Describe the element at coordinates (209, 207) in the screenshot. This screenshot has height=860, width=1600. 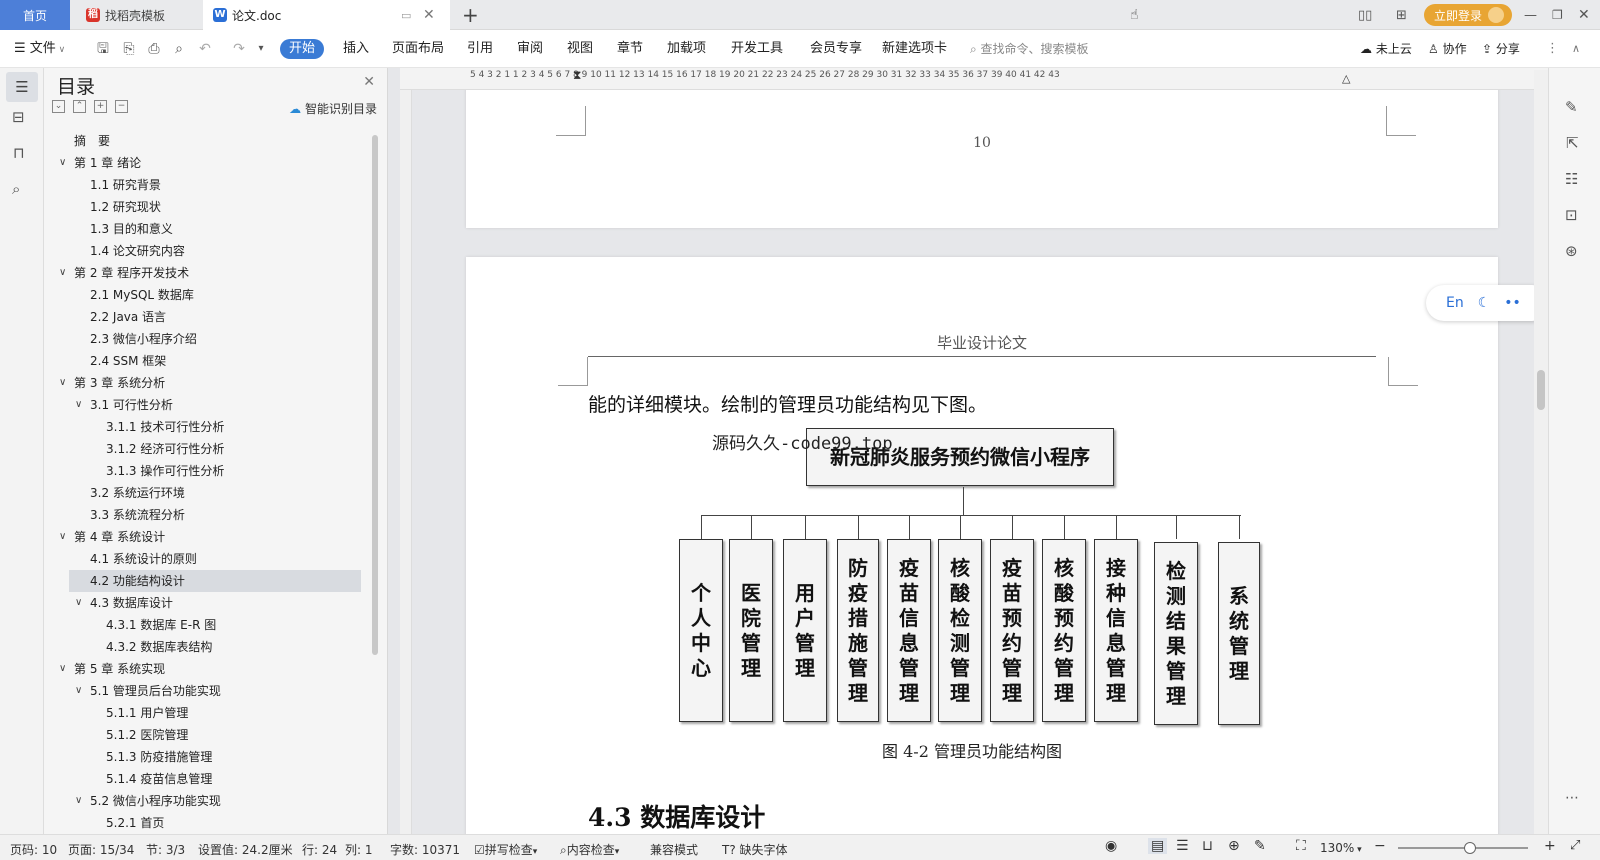
I see `toc-item: 1.2 研究现状` at that location.